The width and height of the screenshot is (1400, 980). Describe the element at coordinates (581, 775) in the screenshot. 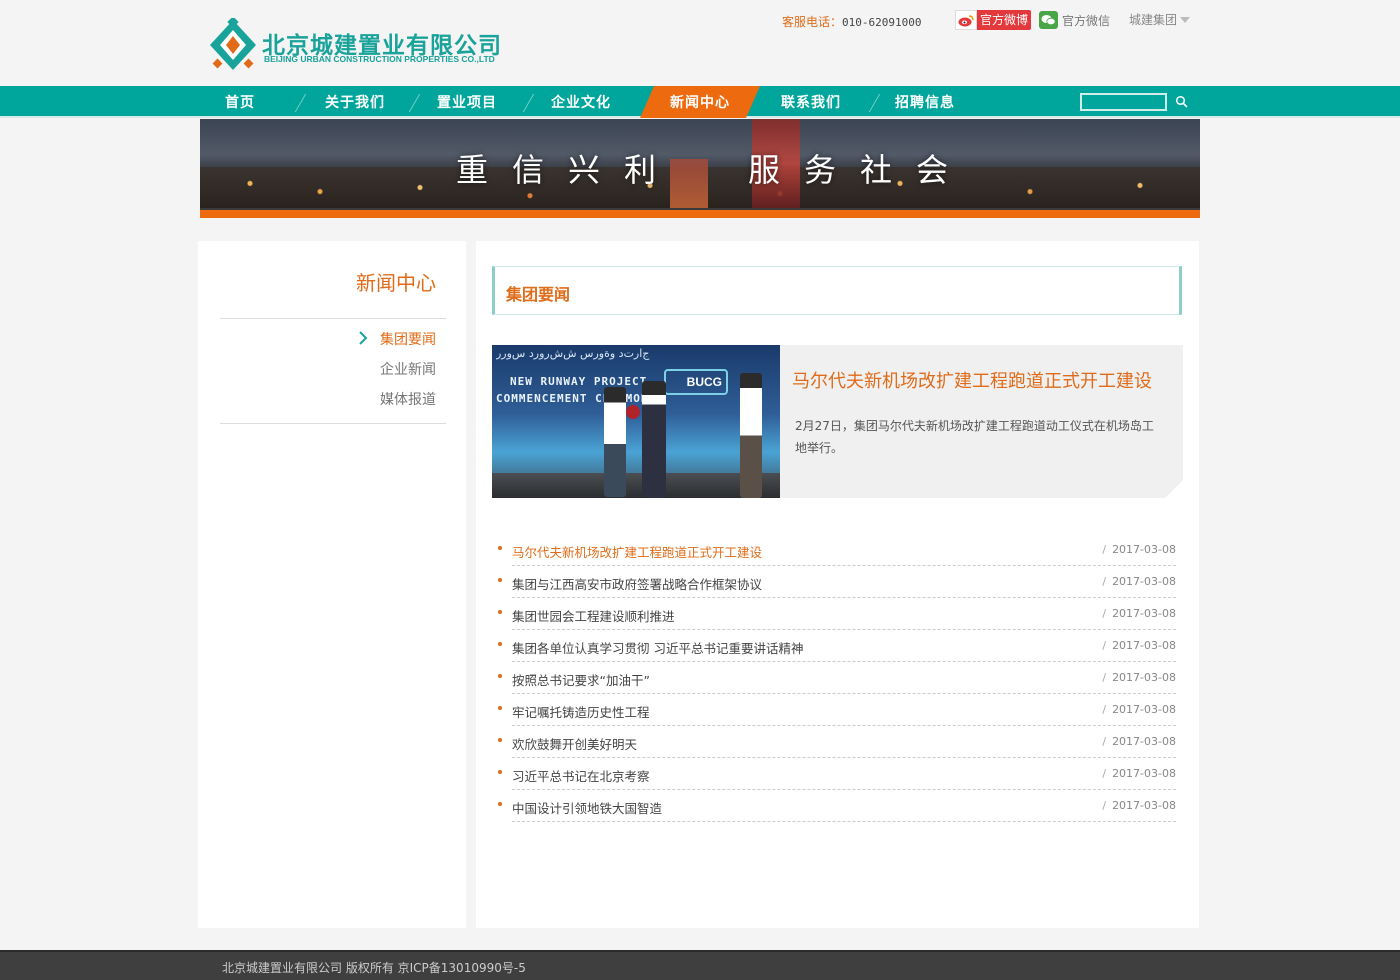

I see `news-title: 习近平总书记在北京考察` at that location.